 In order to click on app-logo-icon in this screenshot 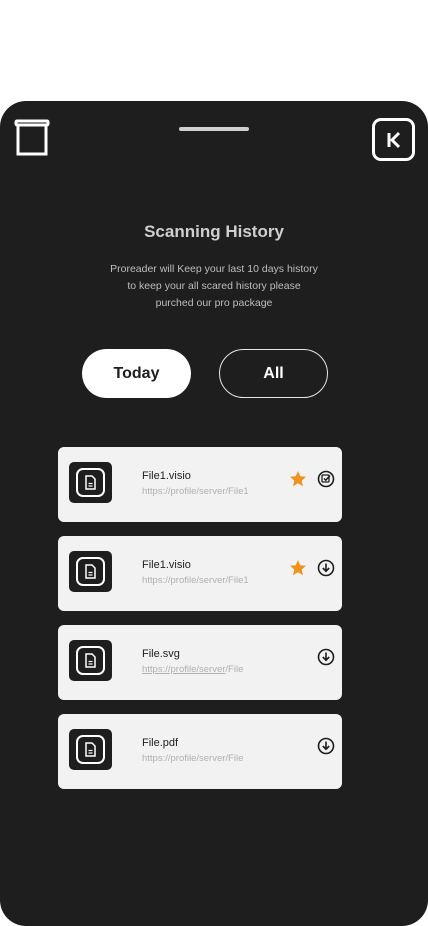, I will do `click(393, 139)`.